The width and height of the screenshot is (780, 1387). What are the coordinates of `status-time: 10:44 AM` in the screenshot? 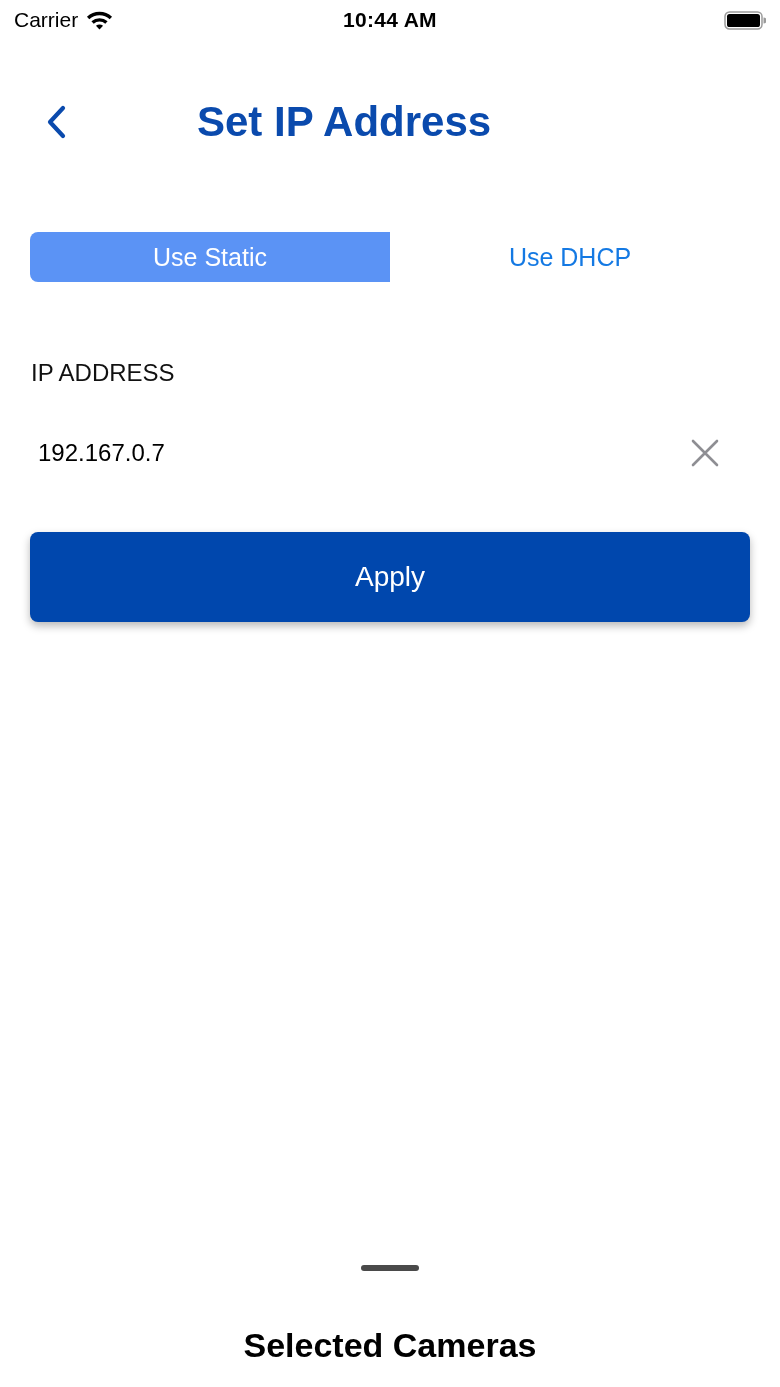 It's located at (390, 20).